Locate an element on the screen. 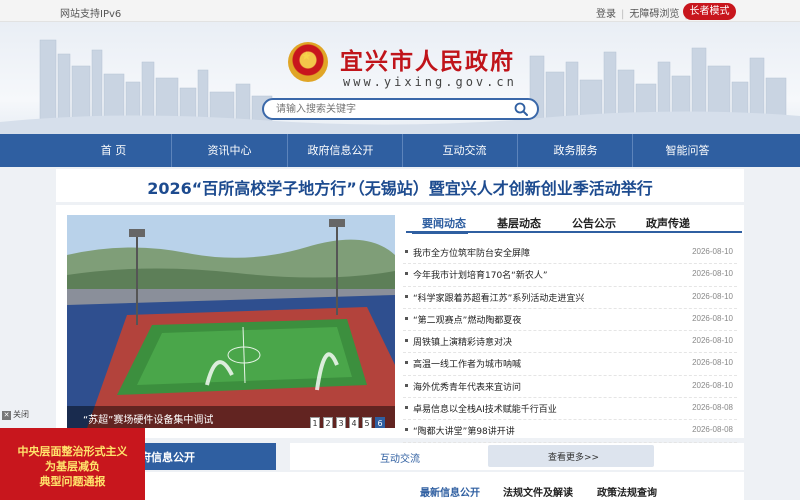  subtab-regulations: 法规文件及解读 is located at coordinates (538, 491).